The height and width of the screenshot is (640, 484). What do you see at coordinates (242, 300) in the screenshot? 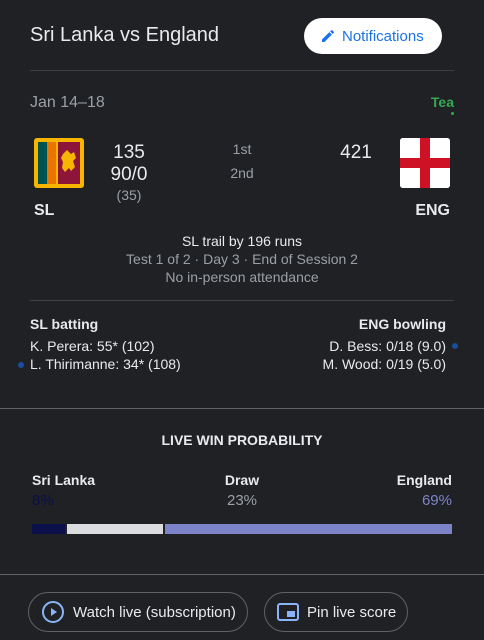
I see `summary-divider` at bounding box center [242, 300].